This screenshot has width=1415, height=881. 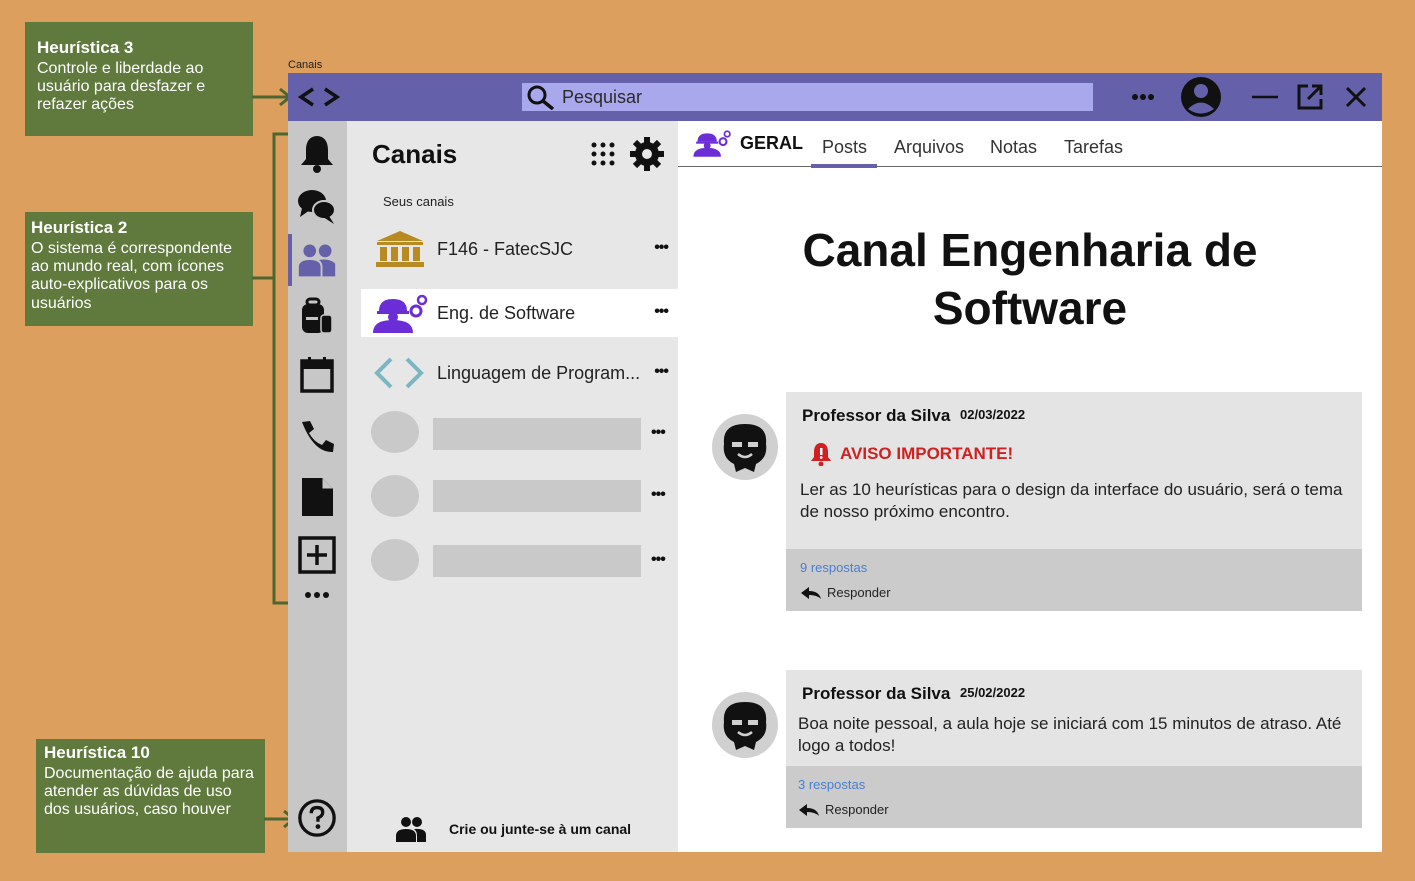 I want to click on search-input: Pesquisar, so click(x=807, y=97).